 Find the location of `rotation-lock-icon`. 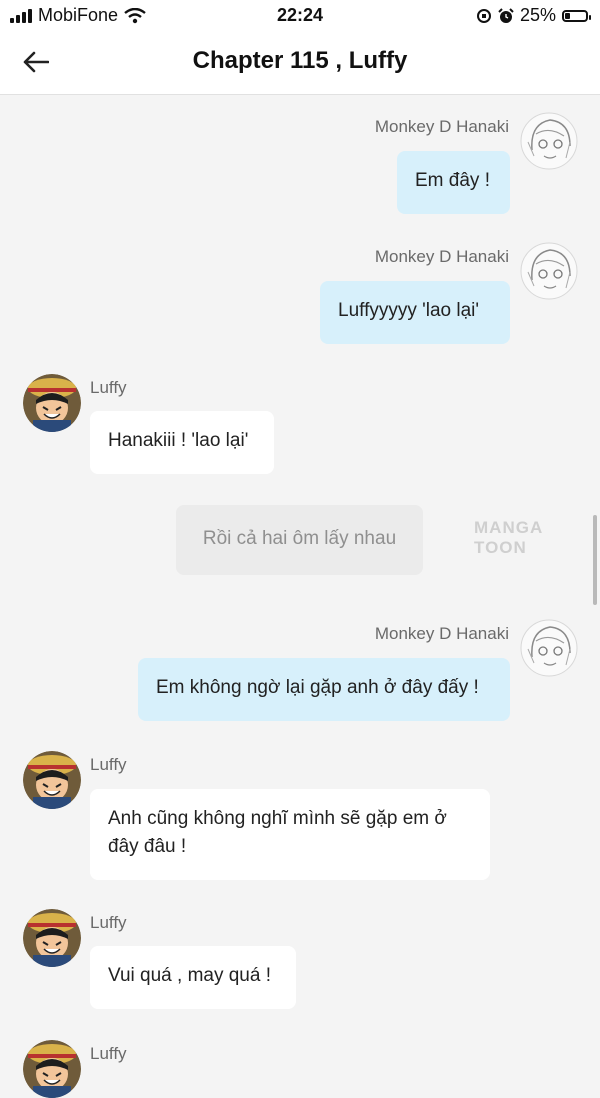

rotation-lock-icon is located at coordinates (483, 15).